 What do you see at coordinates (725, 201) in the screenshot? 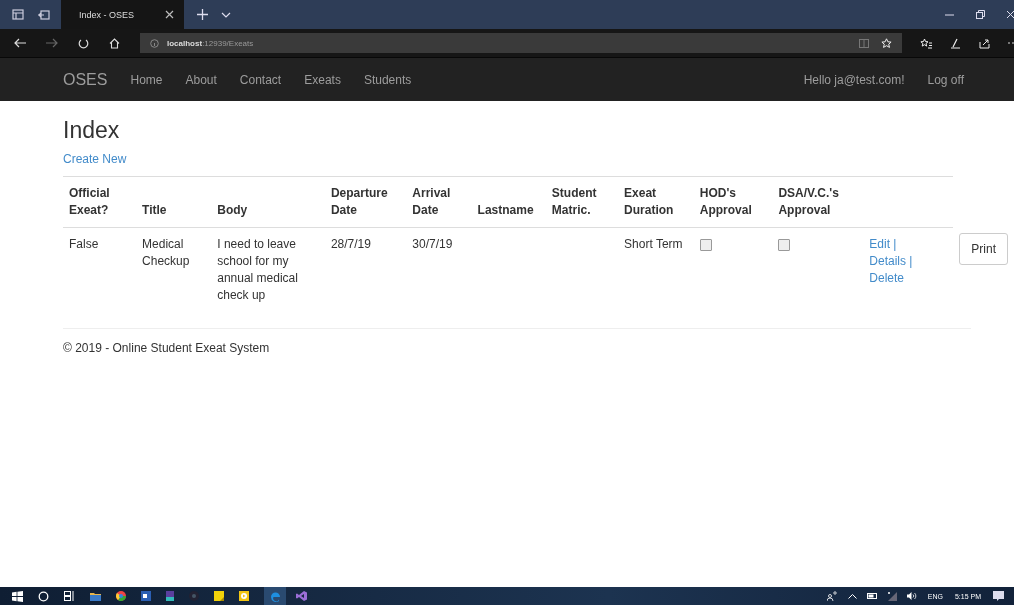
I see `column-header: HOD's Approval` at bounding box center [725, 201].